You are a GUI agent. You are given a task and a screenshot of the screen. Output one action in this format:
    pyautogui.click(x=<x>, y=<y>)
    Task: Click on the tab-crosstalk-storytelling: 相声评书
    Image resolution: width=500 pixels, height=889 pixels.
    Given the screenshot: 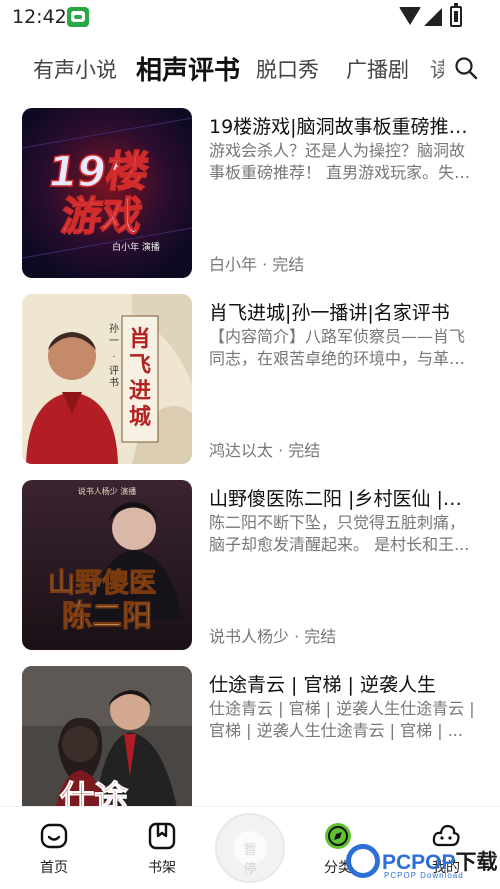 What is the action you would take?
    pyautogui.click(x=188, y=68)
    